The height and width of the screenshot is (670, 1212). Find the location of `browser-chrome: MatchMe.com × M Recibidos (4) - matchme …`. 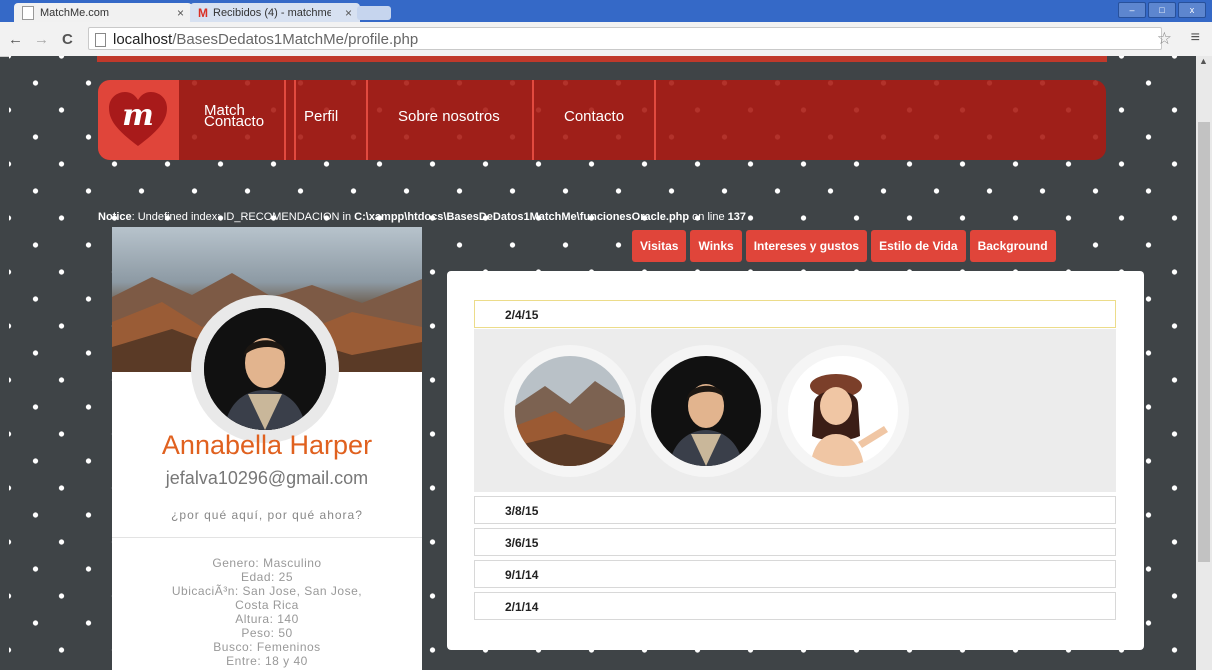

browser-chrome: MatchMe.com × M Recibidos (4) - matchme … is located at coordinates (606, 28).